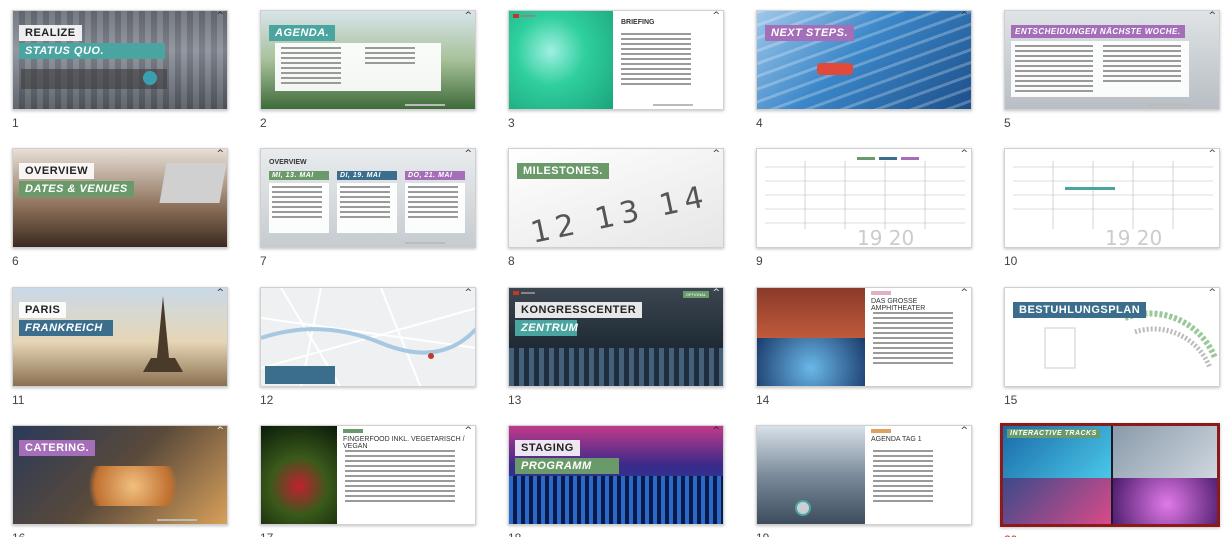 The width and height of the screenshot is (1232, 537). I want to click on slide-title: BESTUHLUNGSPLAN, so click(1080, 310).